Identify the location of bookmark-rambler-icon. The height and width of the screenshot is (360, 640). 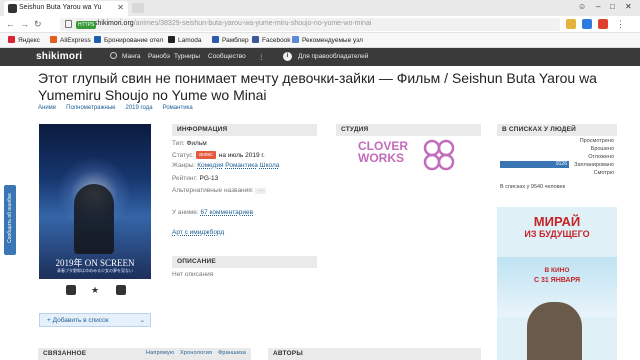
(215, 39).